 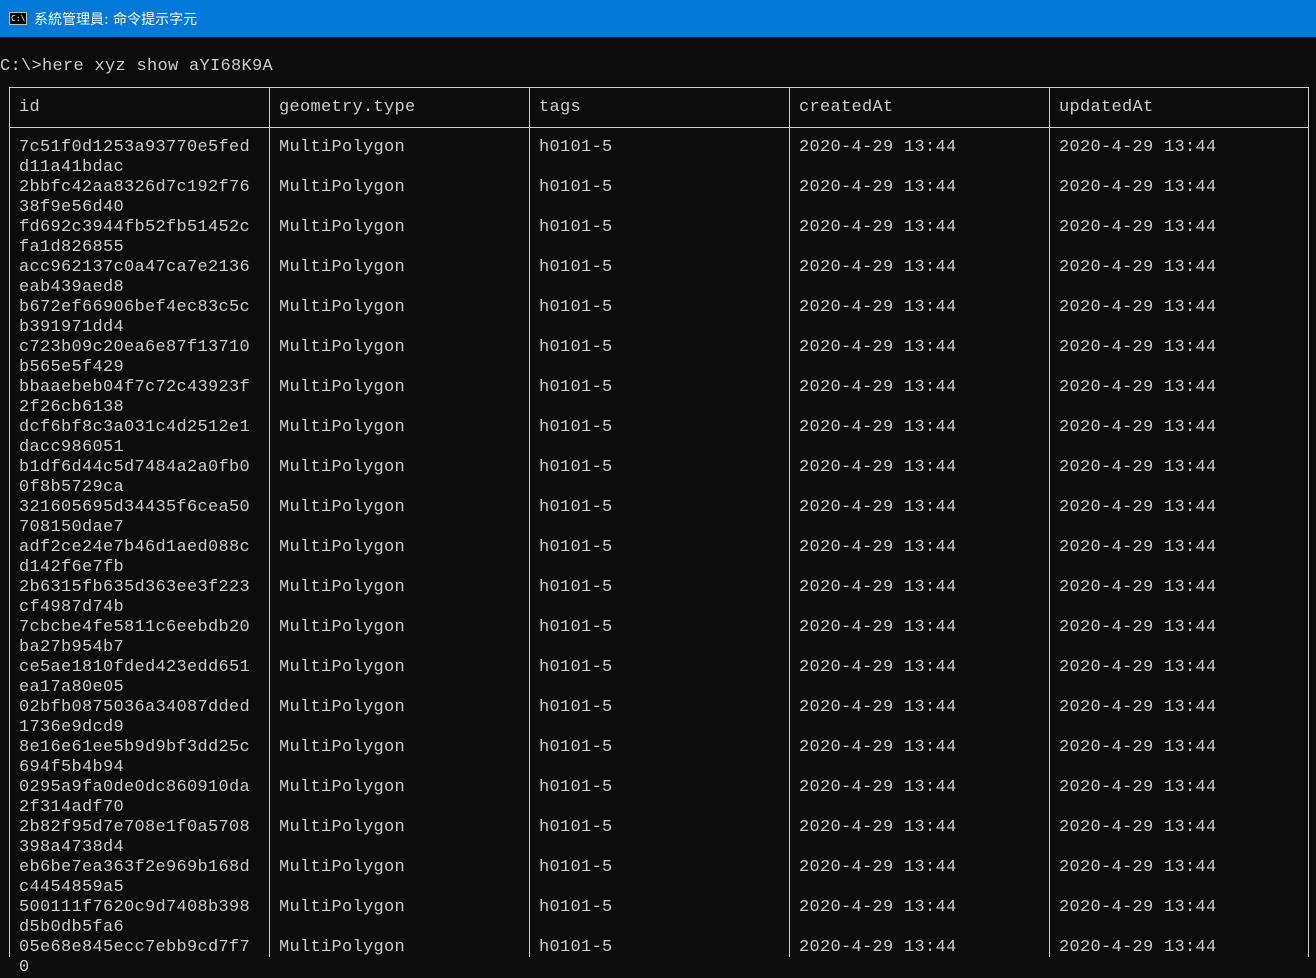 What do you see at coordinates (135, 277) in the screenshot?
I see `cell-id: acc962137c0a47ca7e2136eab439aed8` at bounding box center [135, 277].